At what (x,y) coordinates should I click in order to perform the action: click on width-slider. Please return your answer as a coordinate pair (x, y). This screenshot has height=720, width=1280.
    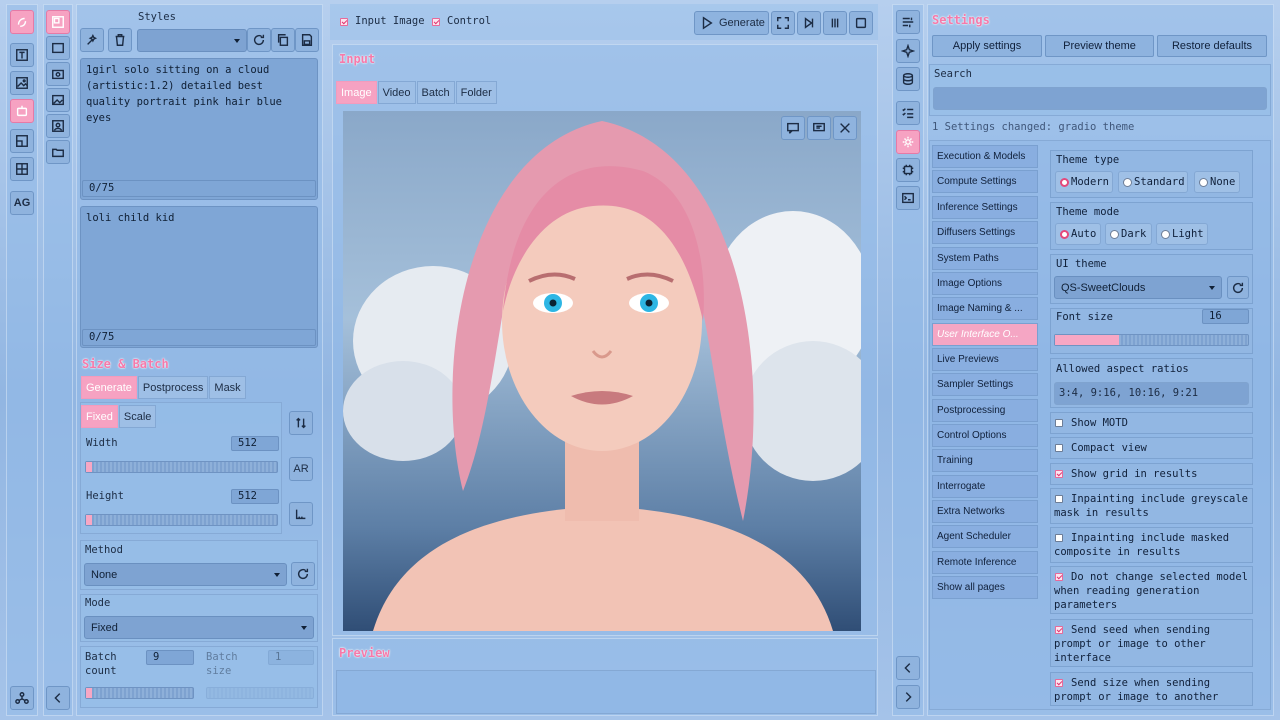
    Looking at the image, I should click on (181, 467).